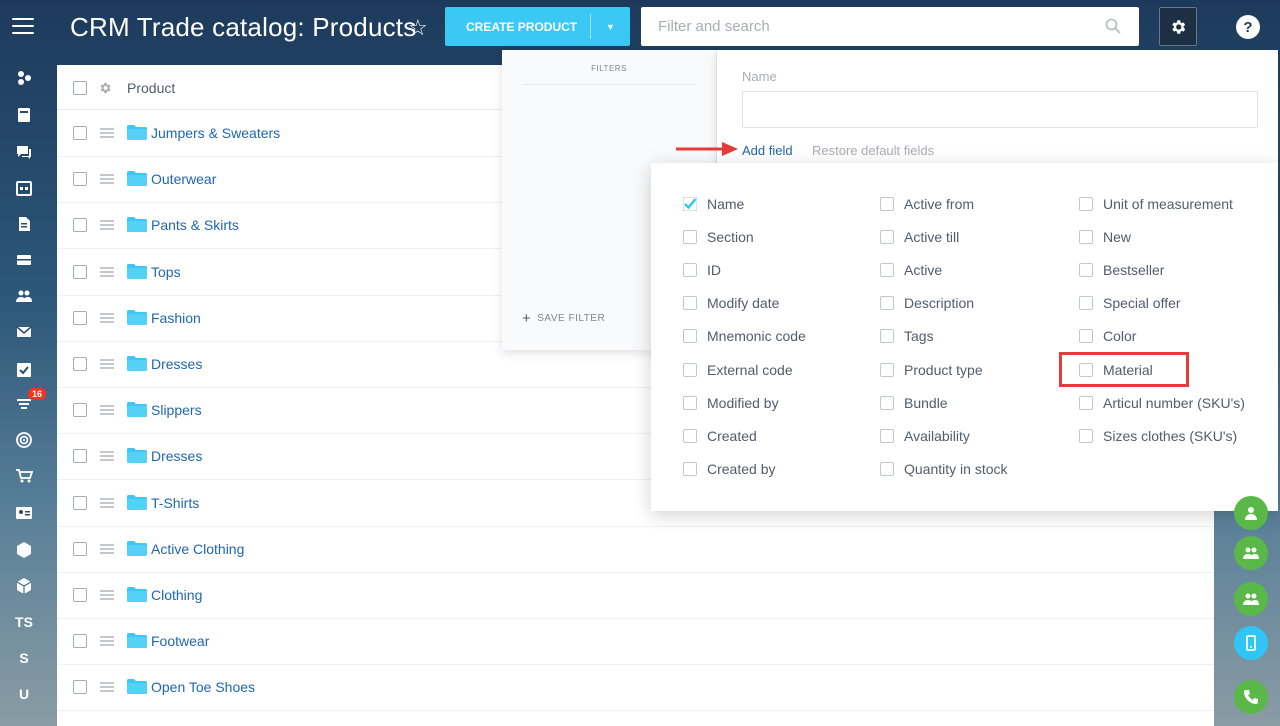 The width and height of the screenshot is (1280, 726). What do you see at coordinates (197, 549) in the screenshot?
I see `product-name-link: Active Clothing` at bounding box center [197, 549].